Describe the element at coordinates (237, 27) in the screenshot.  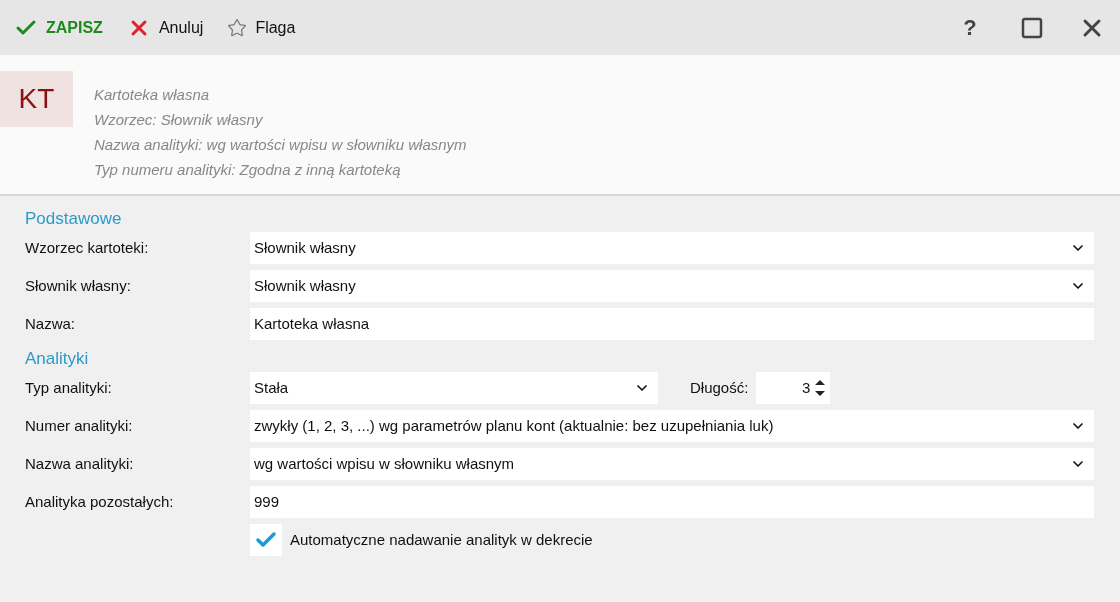
I see `star-icon` at that location.